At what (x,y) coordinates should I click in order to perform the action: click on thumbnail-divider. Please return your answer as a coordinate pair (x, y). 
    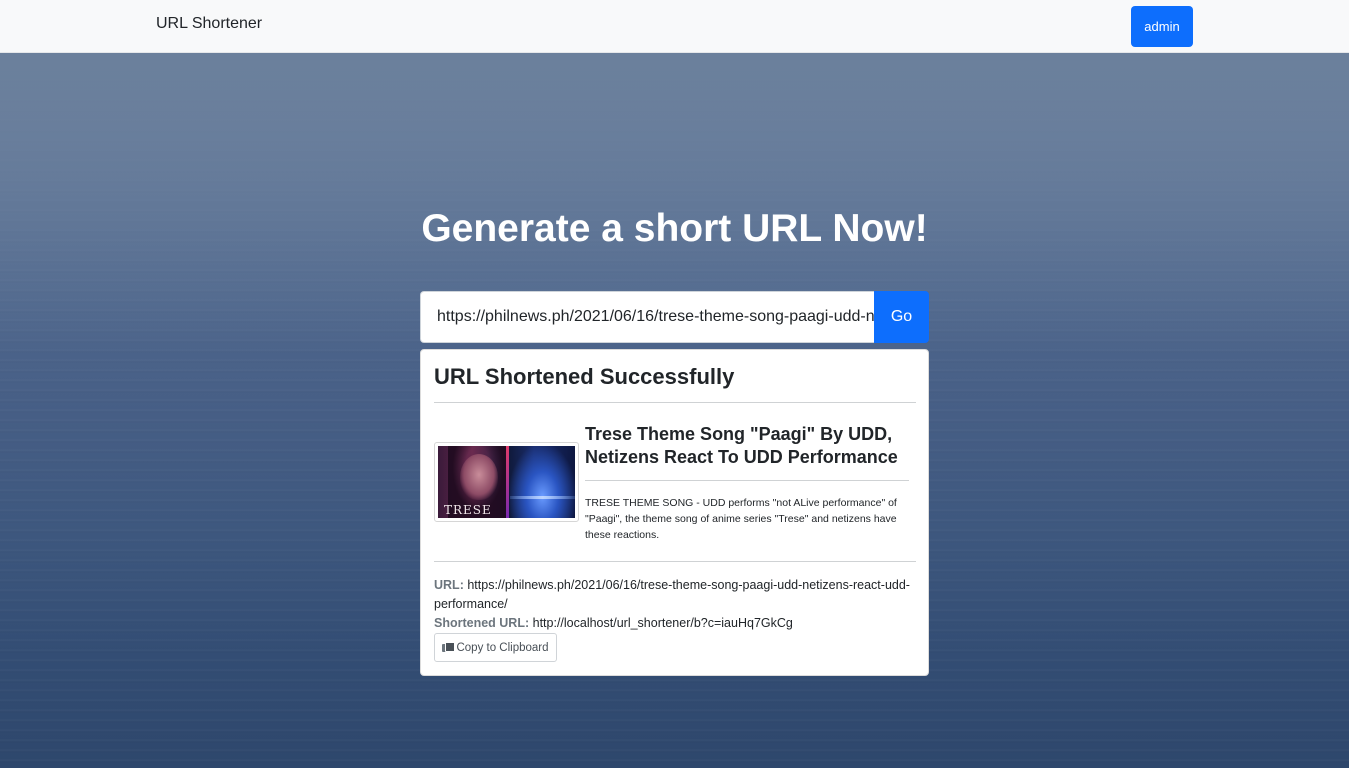
    Looking at the image, I should click on (507, 482).